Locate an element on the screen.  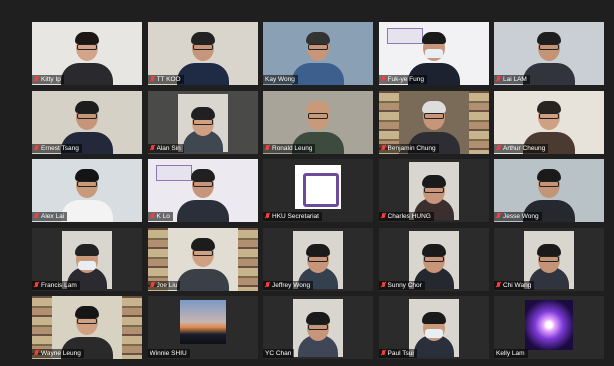
participant-name: Jesse Wong is located at coordinates (521, 216).